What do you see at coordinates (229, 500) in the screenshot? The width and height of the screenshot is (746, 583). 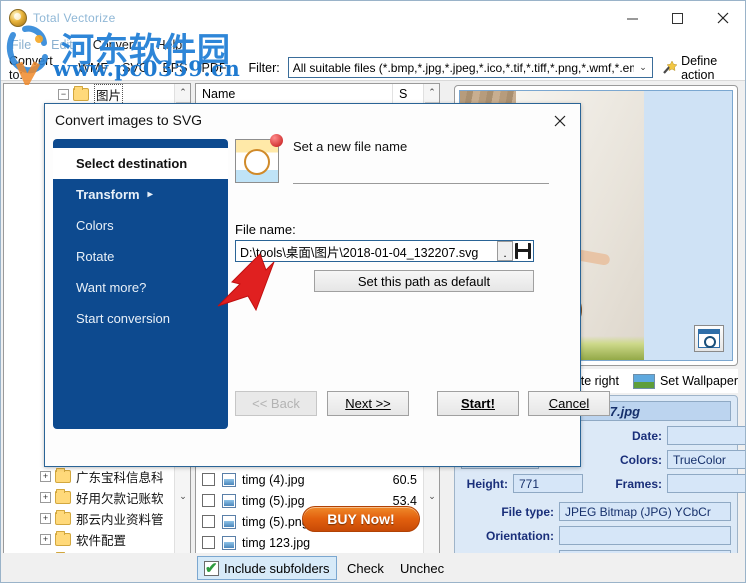 I see `image-file-icon` at bounding box center [229, 500].